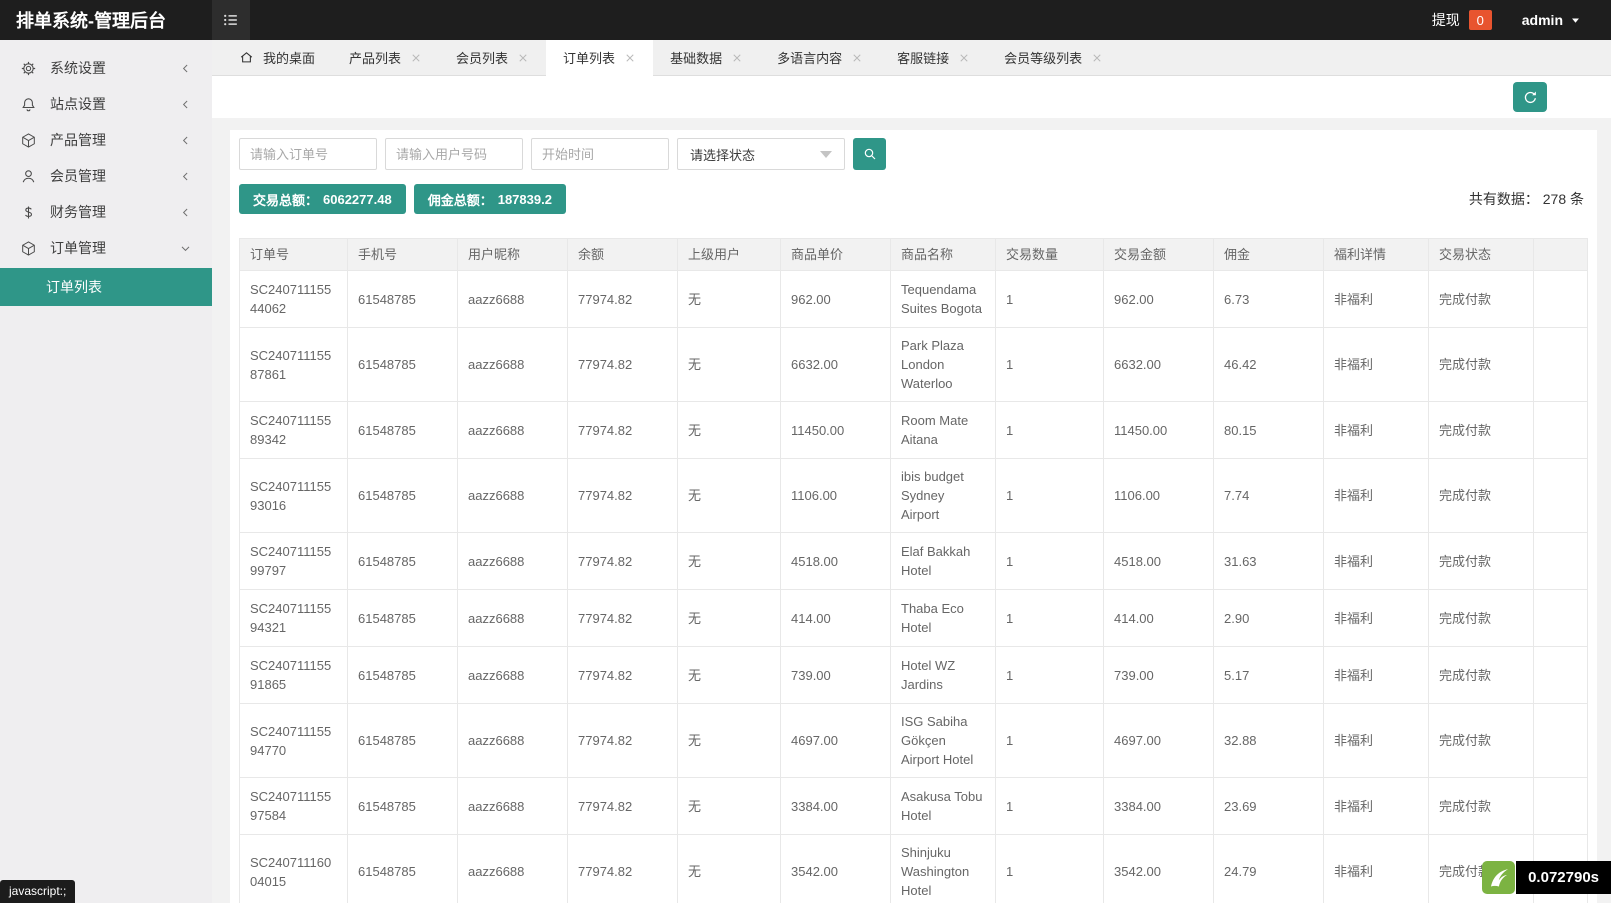  What do you see at coordinates (933, 57) in the screenshot?
I see `tab-service-link: 客服链接` at bounding box center [933, 57].